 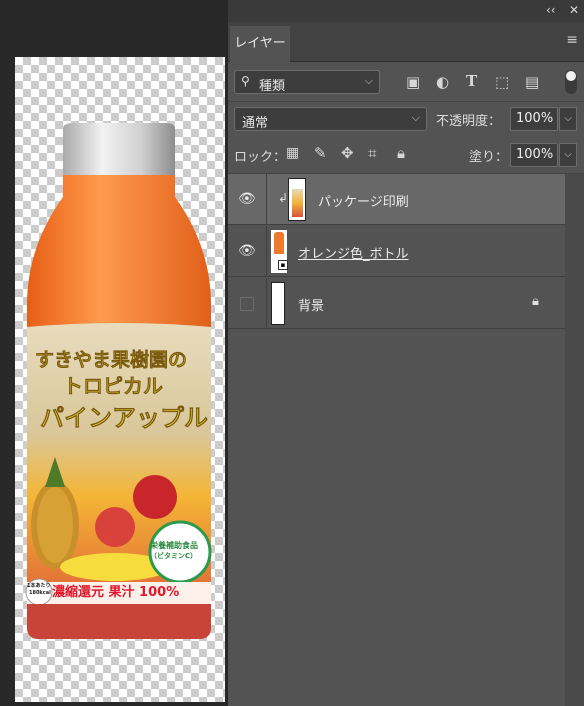 I want to click on layer-row-package-print: 👁︎ ↲ パッケージ印刷, so click(x=396, y=199).